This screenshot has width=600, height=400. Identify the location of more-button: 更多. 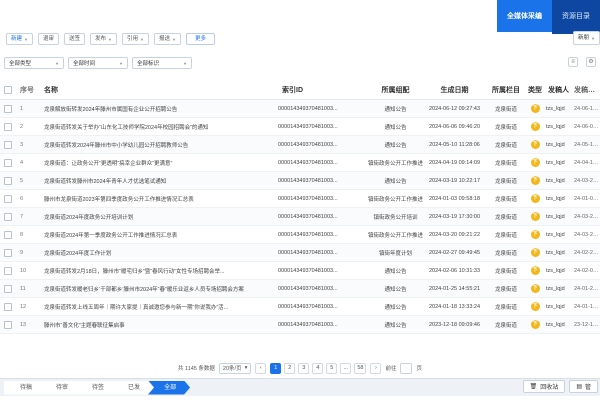
(200, 39).